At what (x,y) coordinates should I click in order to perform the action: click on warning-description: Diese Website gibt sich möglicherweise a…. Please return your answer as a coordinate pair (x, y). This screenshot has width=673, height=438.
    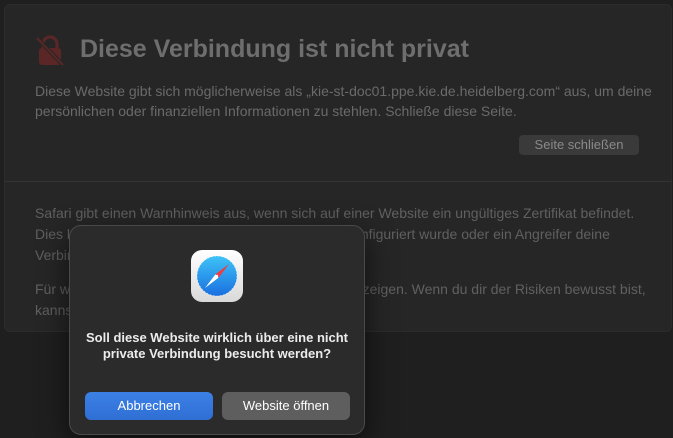
    Looking at the image, I should click on (343, 101).